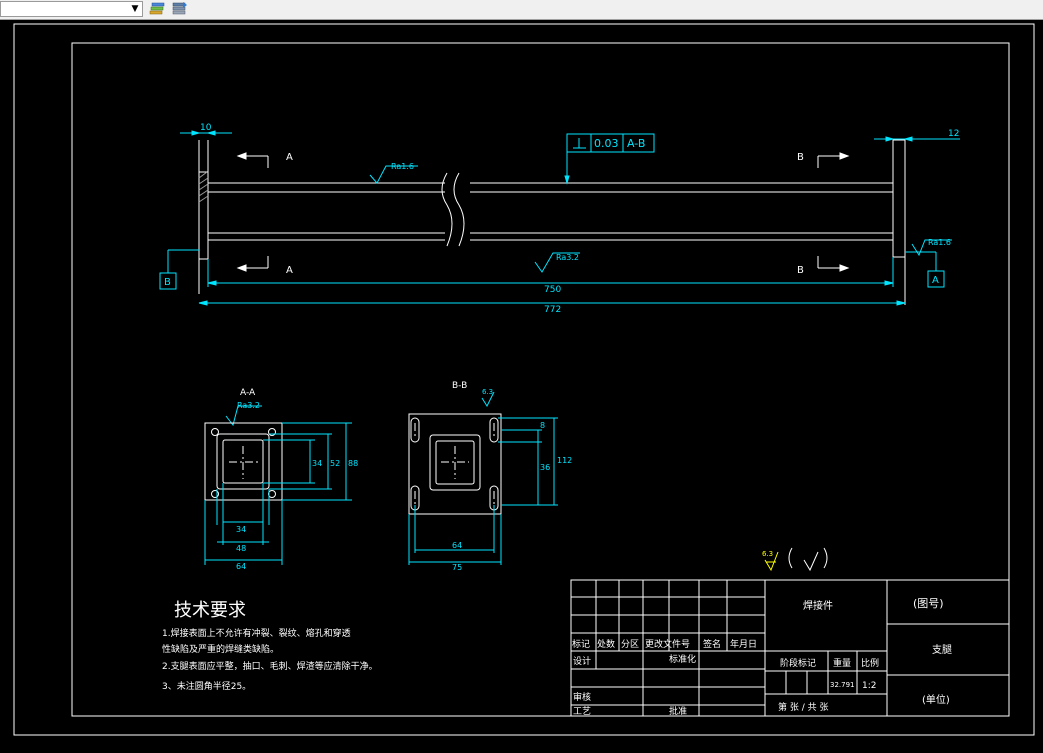 This screenshot has height=753, width=1043. What do you see at coordinates (542, 425) in the screenshot?
I see `section-b-dim-8: 8` at bounding box center [542, 425].